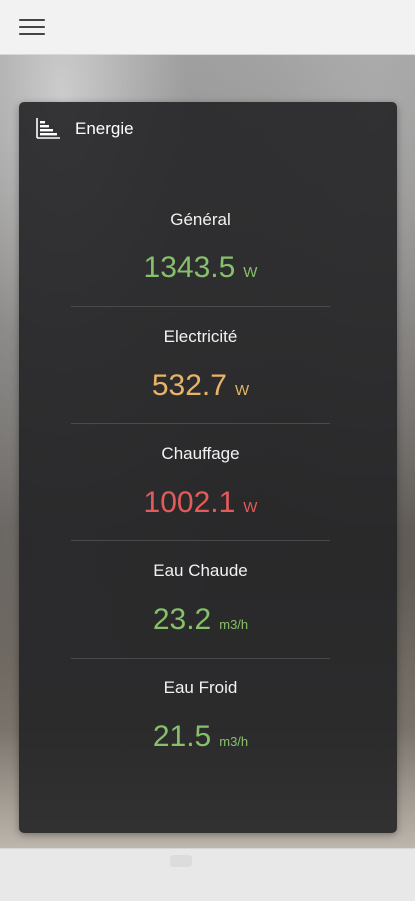 The image size is (415, 901). What do you see at coordinates (200, 219) in the screenshot?
I see `metric-label: Général` at bounding box center [200, 219].